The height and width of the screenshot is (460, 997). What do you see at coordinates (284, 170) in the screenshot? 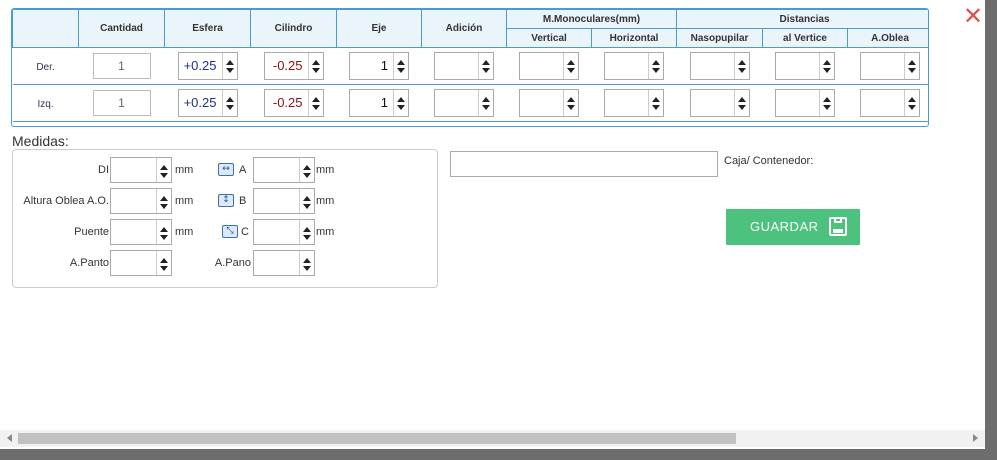
I see `a-spinner` at bounding box center [284, 170].